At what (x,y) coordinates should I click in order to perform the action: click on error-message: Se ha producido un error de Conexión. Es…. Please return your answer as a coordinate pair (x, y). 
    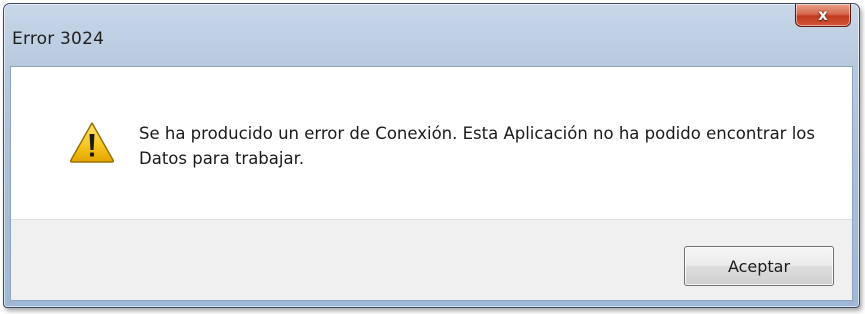
    Looking at the image, I should click on (477, 146).